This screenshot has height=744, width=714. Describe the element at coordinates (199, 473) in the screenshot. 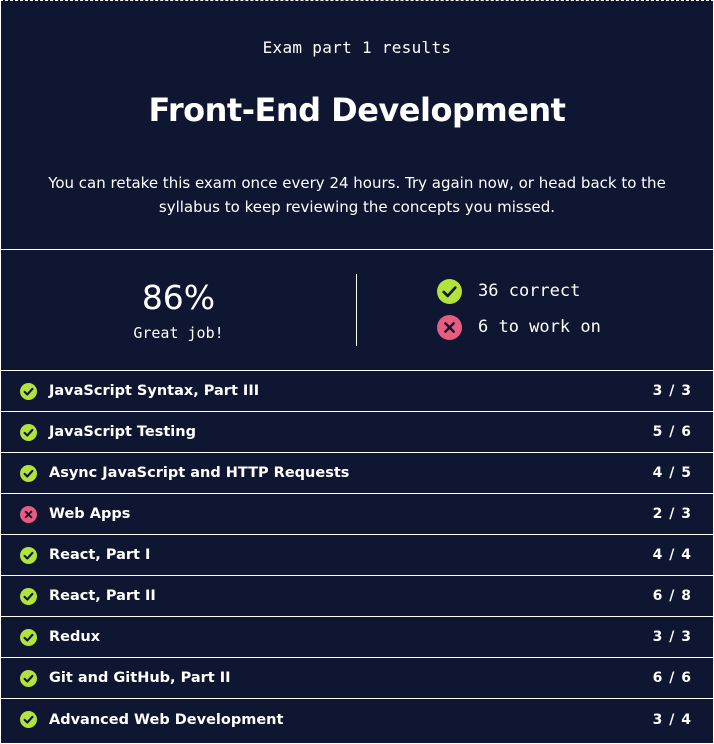

I see `topic-name: Async JavaScript and HTTP Requests` at that location.